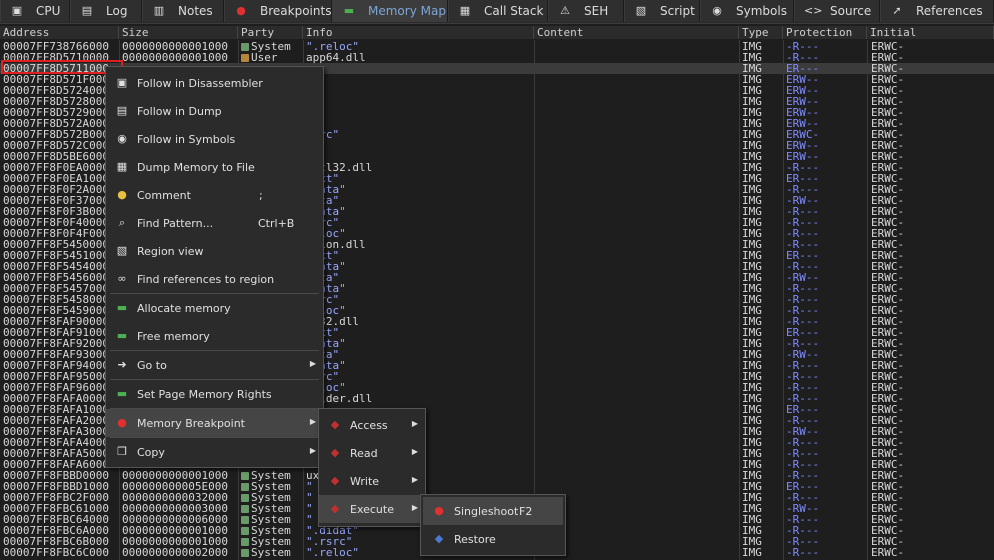  I want to click on read-bp-icon: ◆, so click(335, 452).